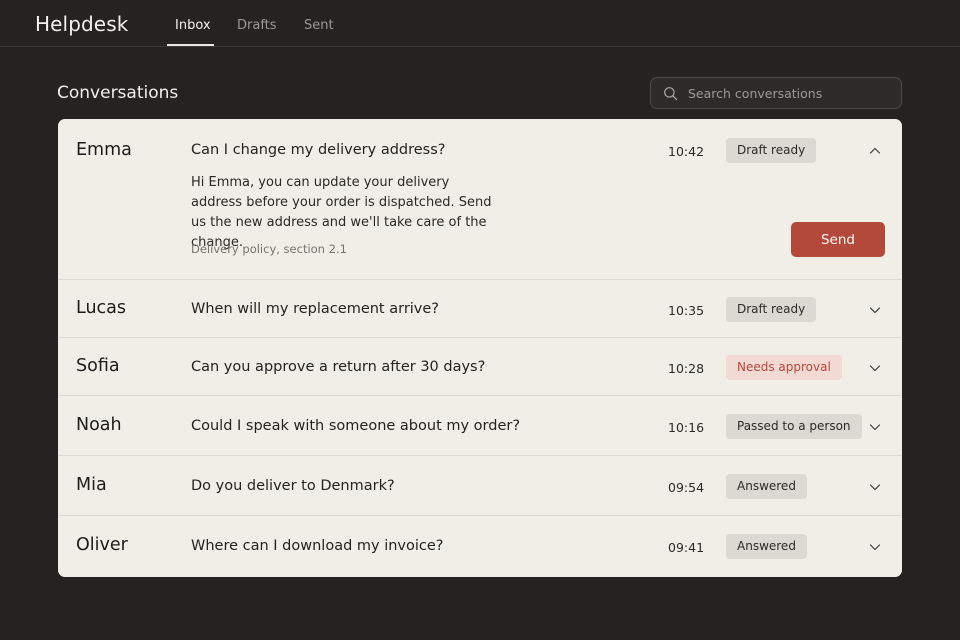 The width and height of the screenshot is (960, 640). I want to click on status-badge: Needs approval, so click(784, 367).